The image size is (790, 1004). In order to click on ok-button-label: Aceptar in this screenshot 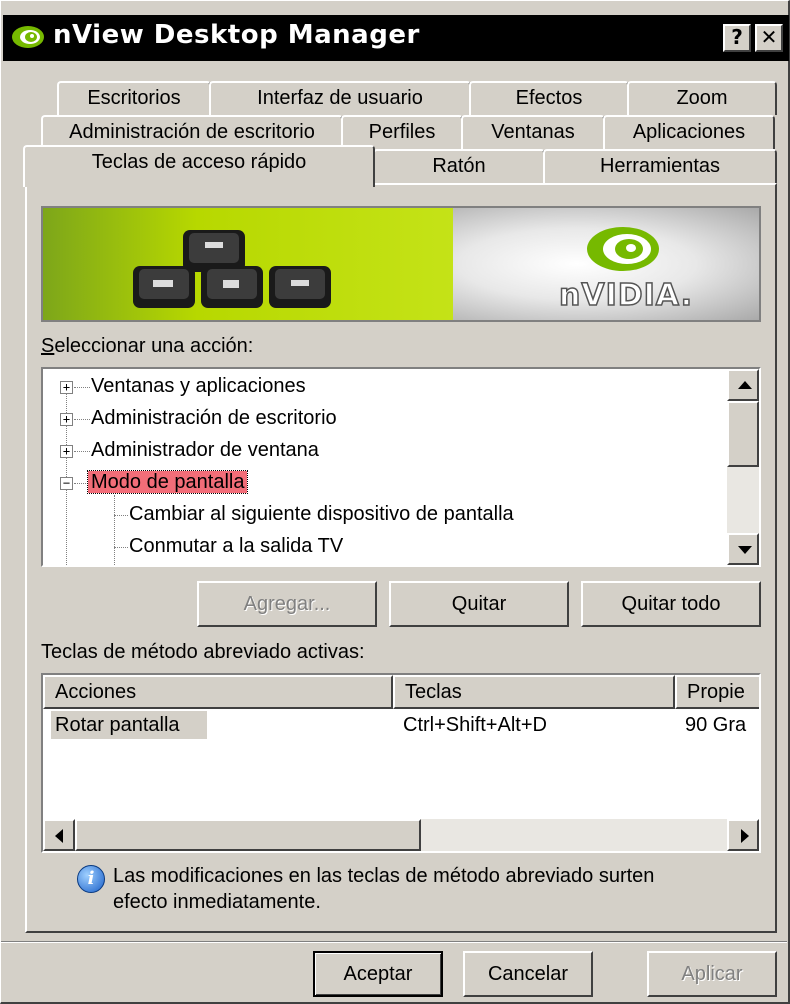, I will do `click(378, 974)`.